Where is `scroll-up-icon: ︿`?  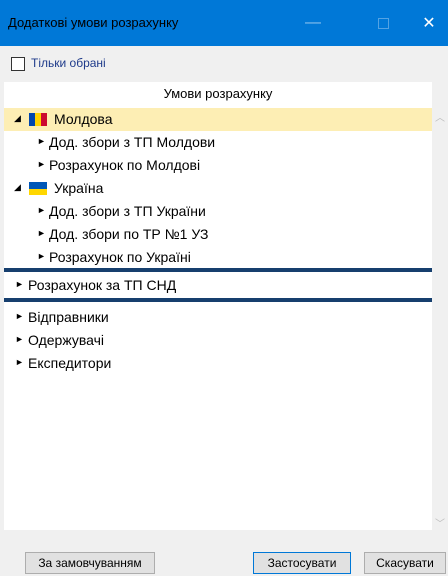 scroll-up-icon: ︿ is located at coordinates (440, 116).